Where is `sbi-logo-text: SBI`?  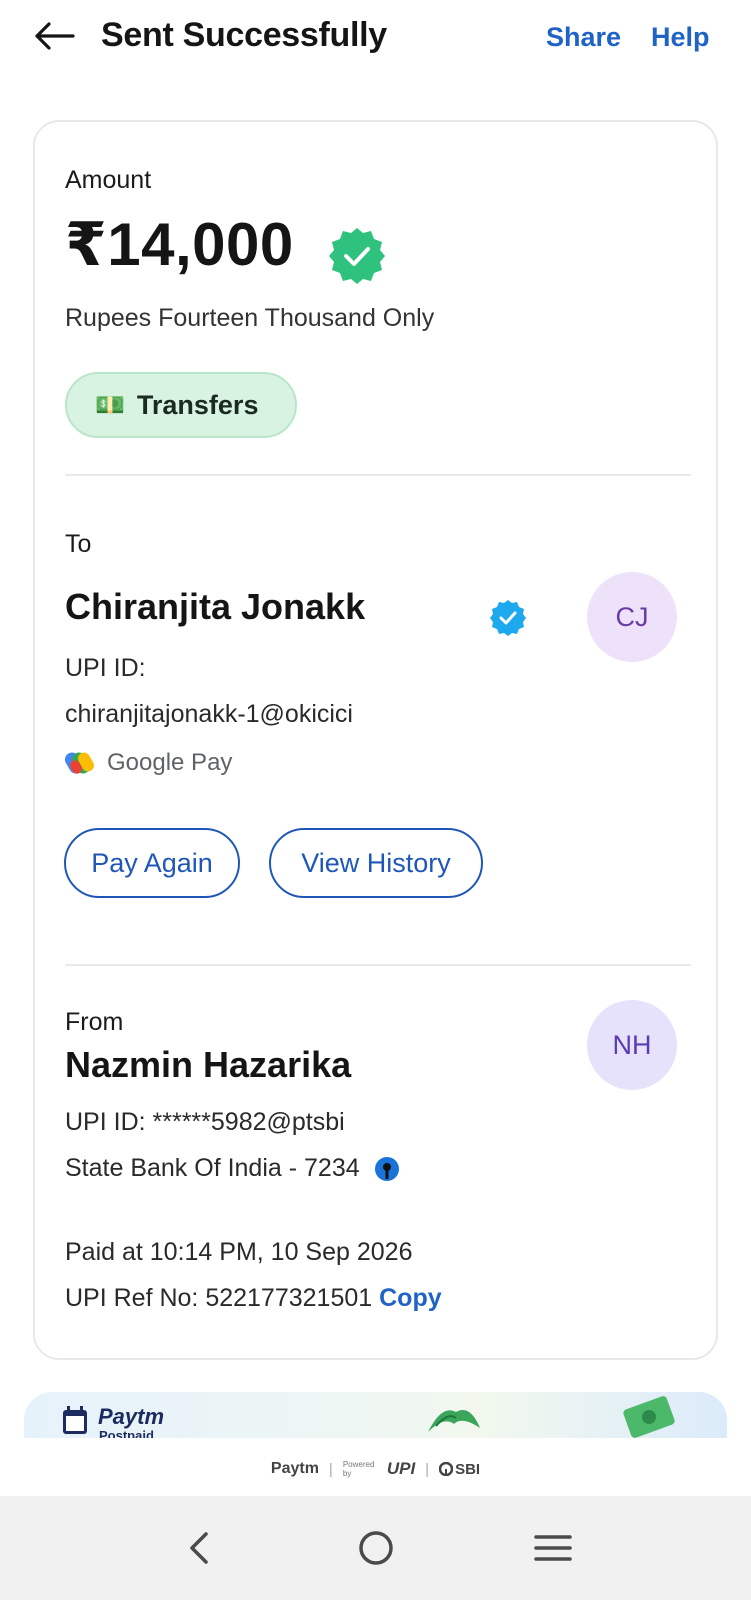 sbi-logo-text: SBI is located at coordinates (468, 1469).